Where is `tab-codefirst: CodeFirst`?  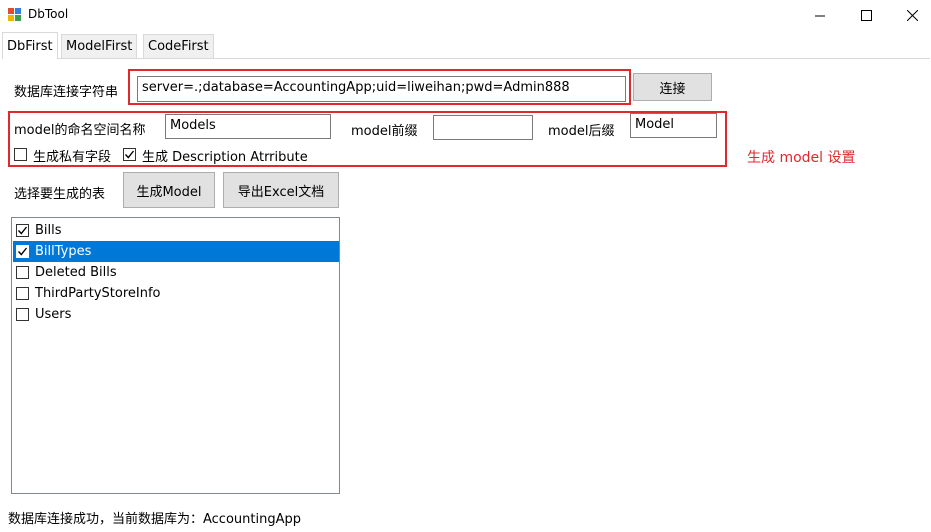
tab-codefirst: CodeFirst is located at coordinates (178, 46).